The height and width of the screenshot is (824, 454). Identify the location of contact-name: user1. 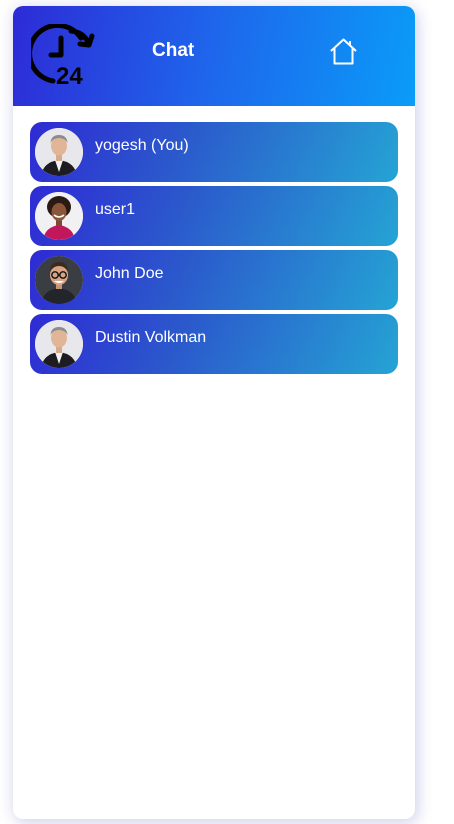
(115, 209).